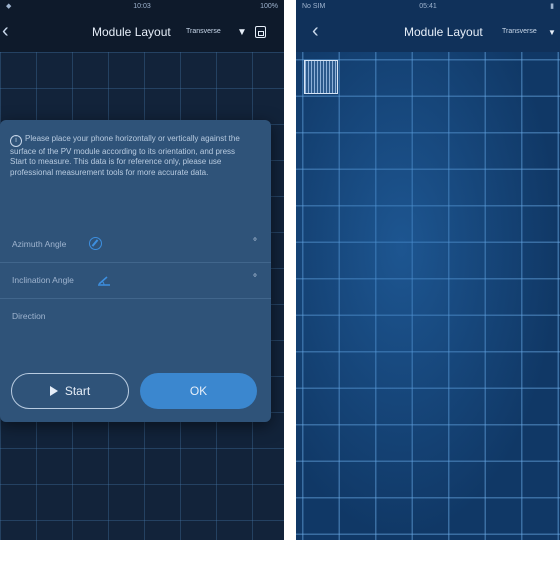 The image size is (560, 567). I want to click on ok-label: OK, so click(198, 391).